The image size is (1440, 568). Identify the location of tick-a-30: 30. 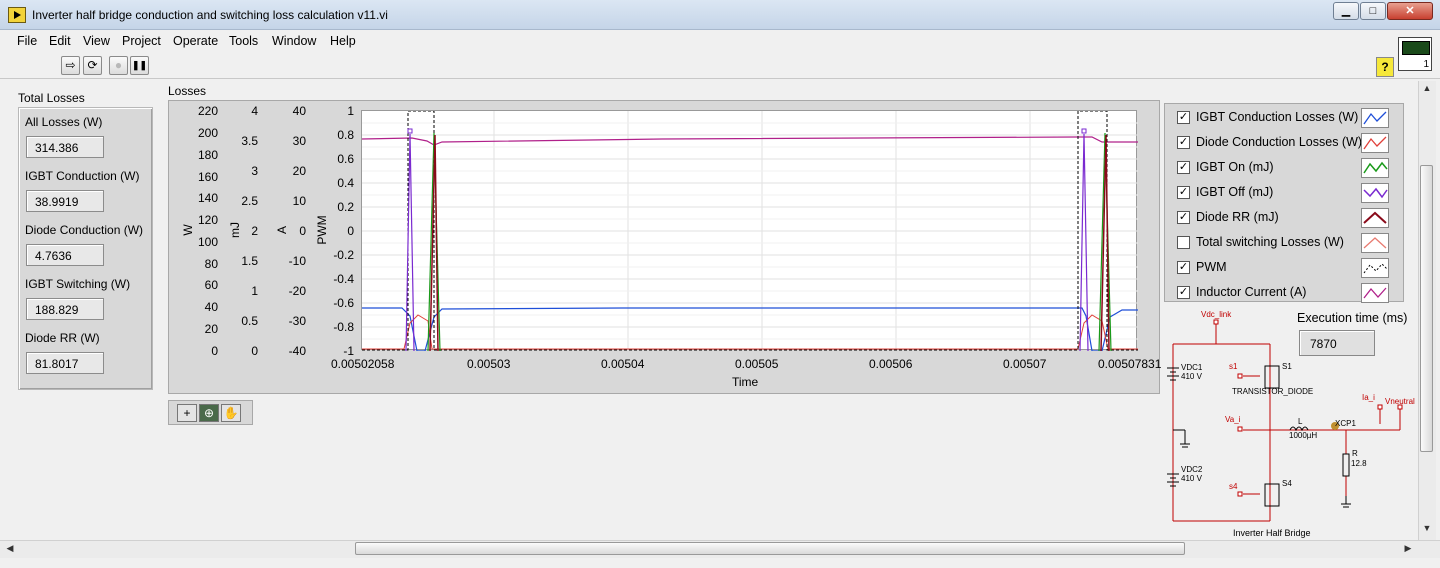
(299, 141).